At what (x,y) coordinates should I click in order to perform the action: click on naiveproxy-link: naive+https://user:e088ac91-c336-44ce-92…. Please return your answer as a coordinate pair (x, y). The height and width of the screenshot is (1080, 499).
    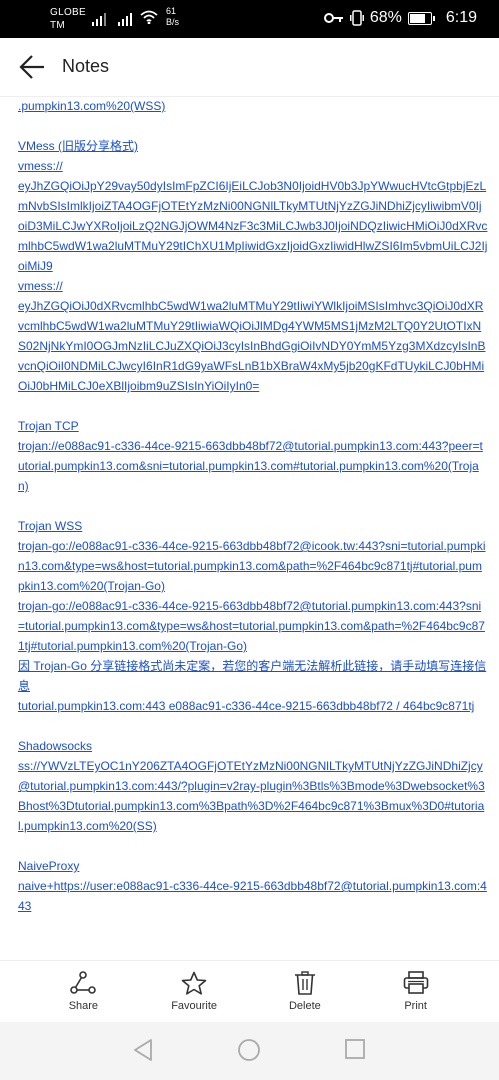
    Looking at the image, I should click on (253, 896).